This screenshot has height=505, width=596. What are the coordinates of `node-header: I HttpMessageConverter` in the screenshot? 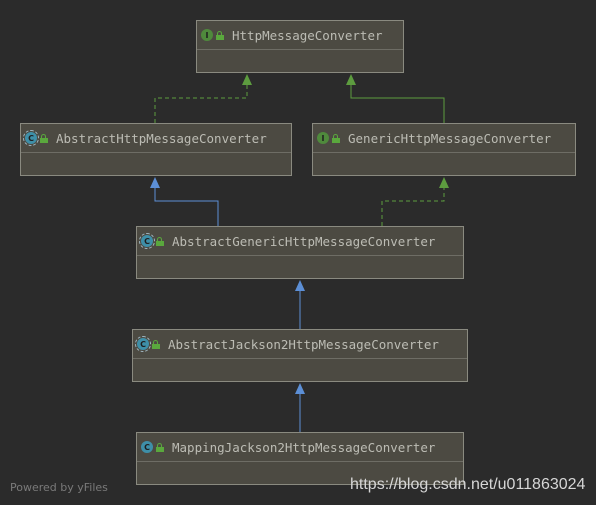 It's located at (300, 35).